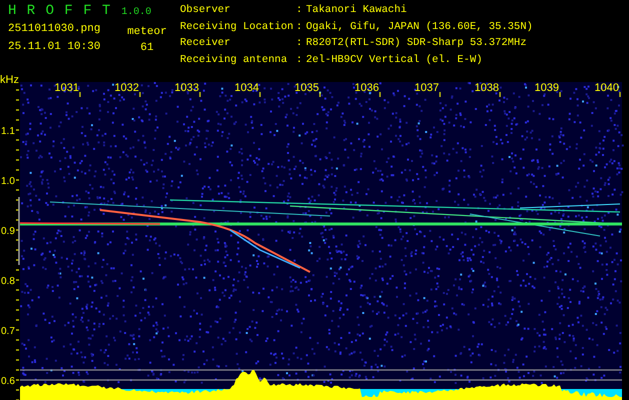 The width and height of the screenshot is (629, 400). I want to click on info-label: Receiving antenna, so click(234, 61).